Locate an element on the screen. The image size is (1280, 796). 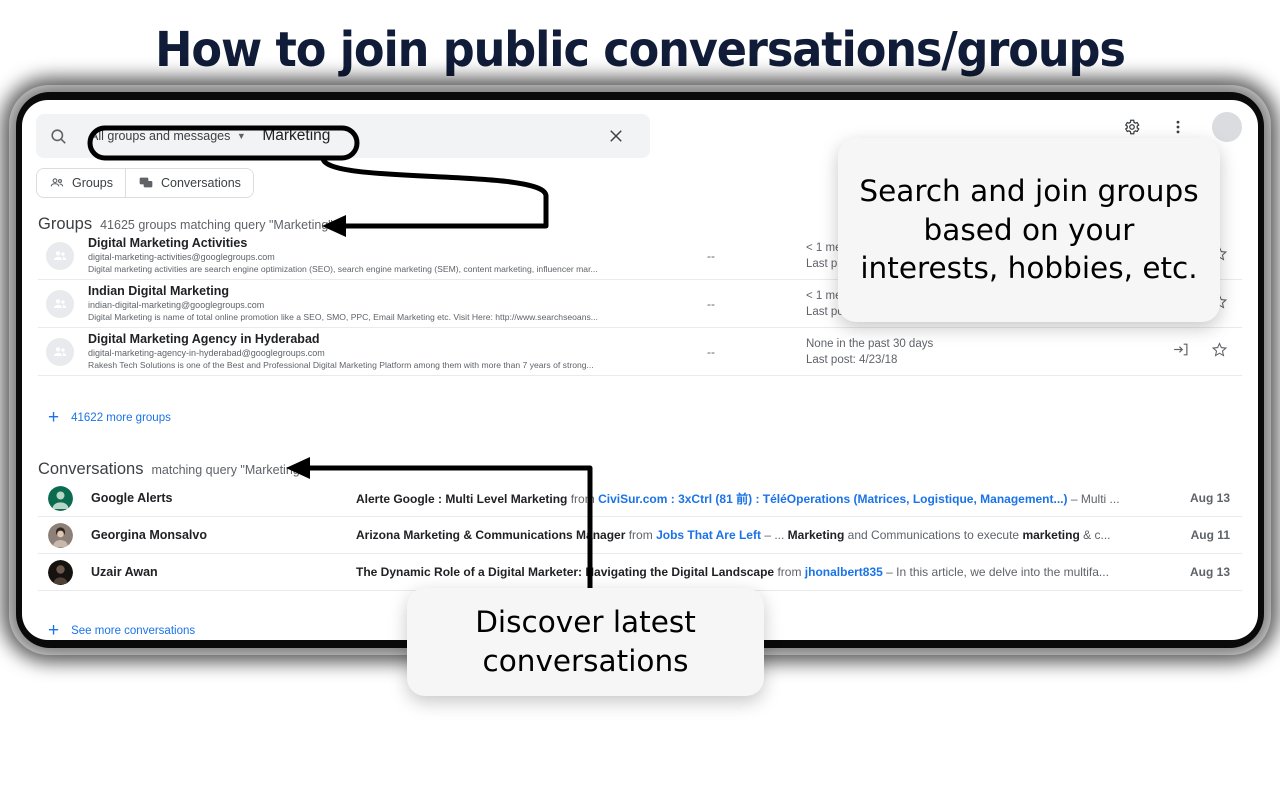
filter-pill-conversations-label: Conversations is located at coordinates (201, 183).